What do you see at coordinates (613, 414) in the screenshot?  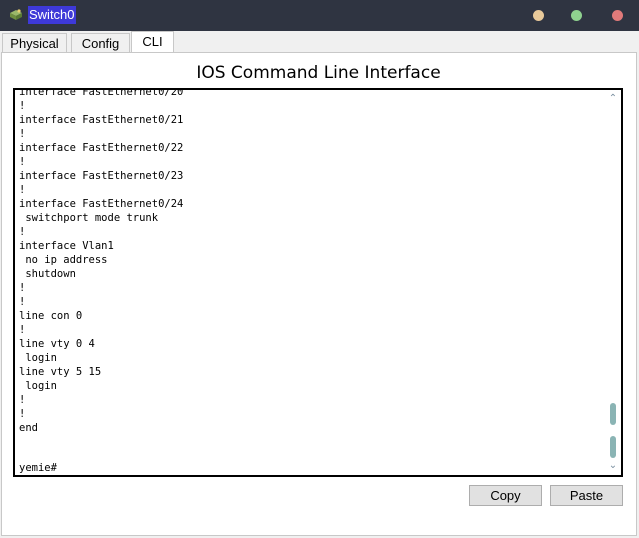 I see `scroll-thumb` at bounding box center [613, 414].